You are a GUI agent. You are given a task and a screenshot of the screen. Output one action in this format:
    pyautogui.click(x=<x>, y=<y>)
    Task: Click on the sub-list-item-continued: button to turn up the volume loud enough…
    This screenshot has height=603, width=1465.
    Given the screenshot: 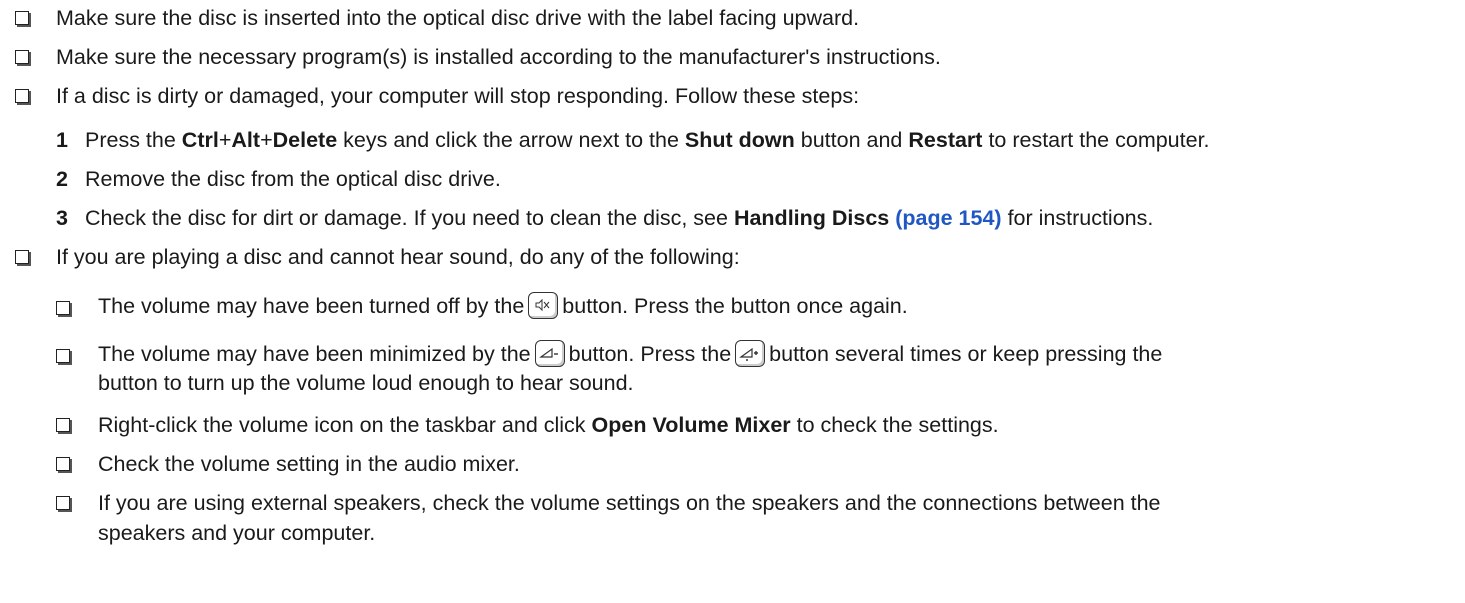 What is the action you would take?
    pyautogui.click(x=366, y=383)
    